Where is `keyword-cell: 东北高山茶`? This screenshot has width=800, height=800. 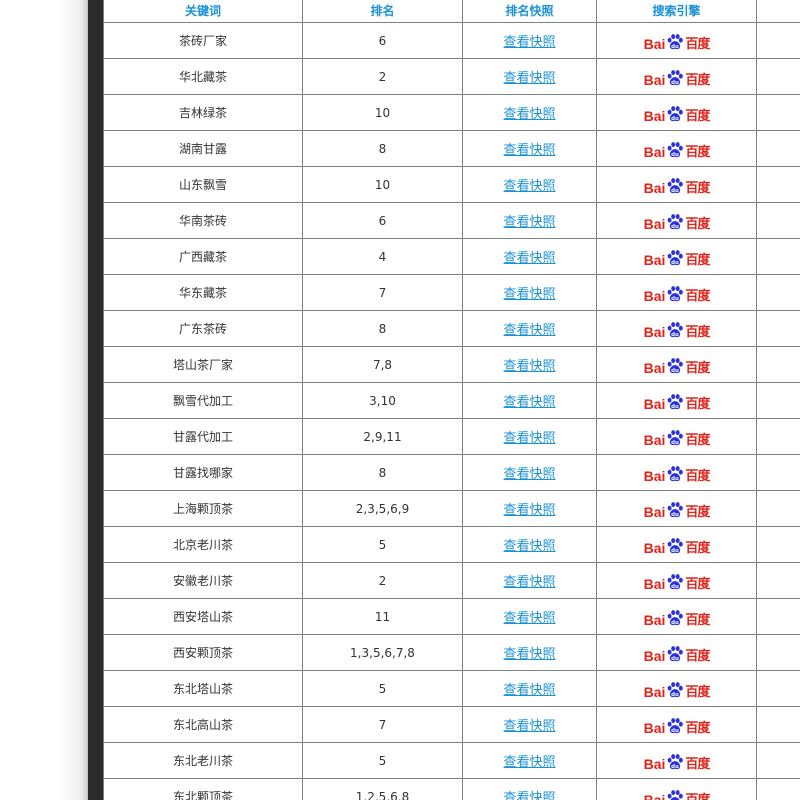
keyword-cell: 东北高山茶 is located at coordinates (203, 724).